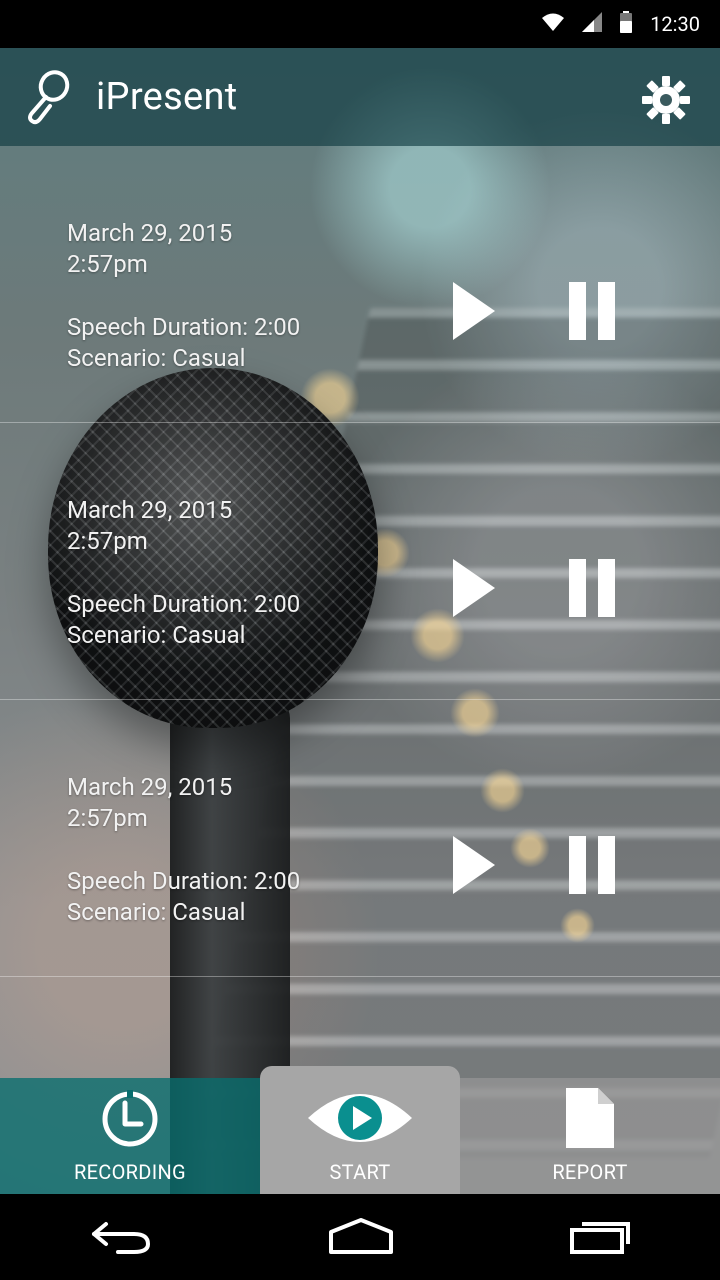 The width and height of the screenshot is (720, 1280). I want to click on bottom-tab-bar: RECORDING START REPORT, so click(360, 1130).